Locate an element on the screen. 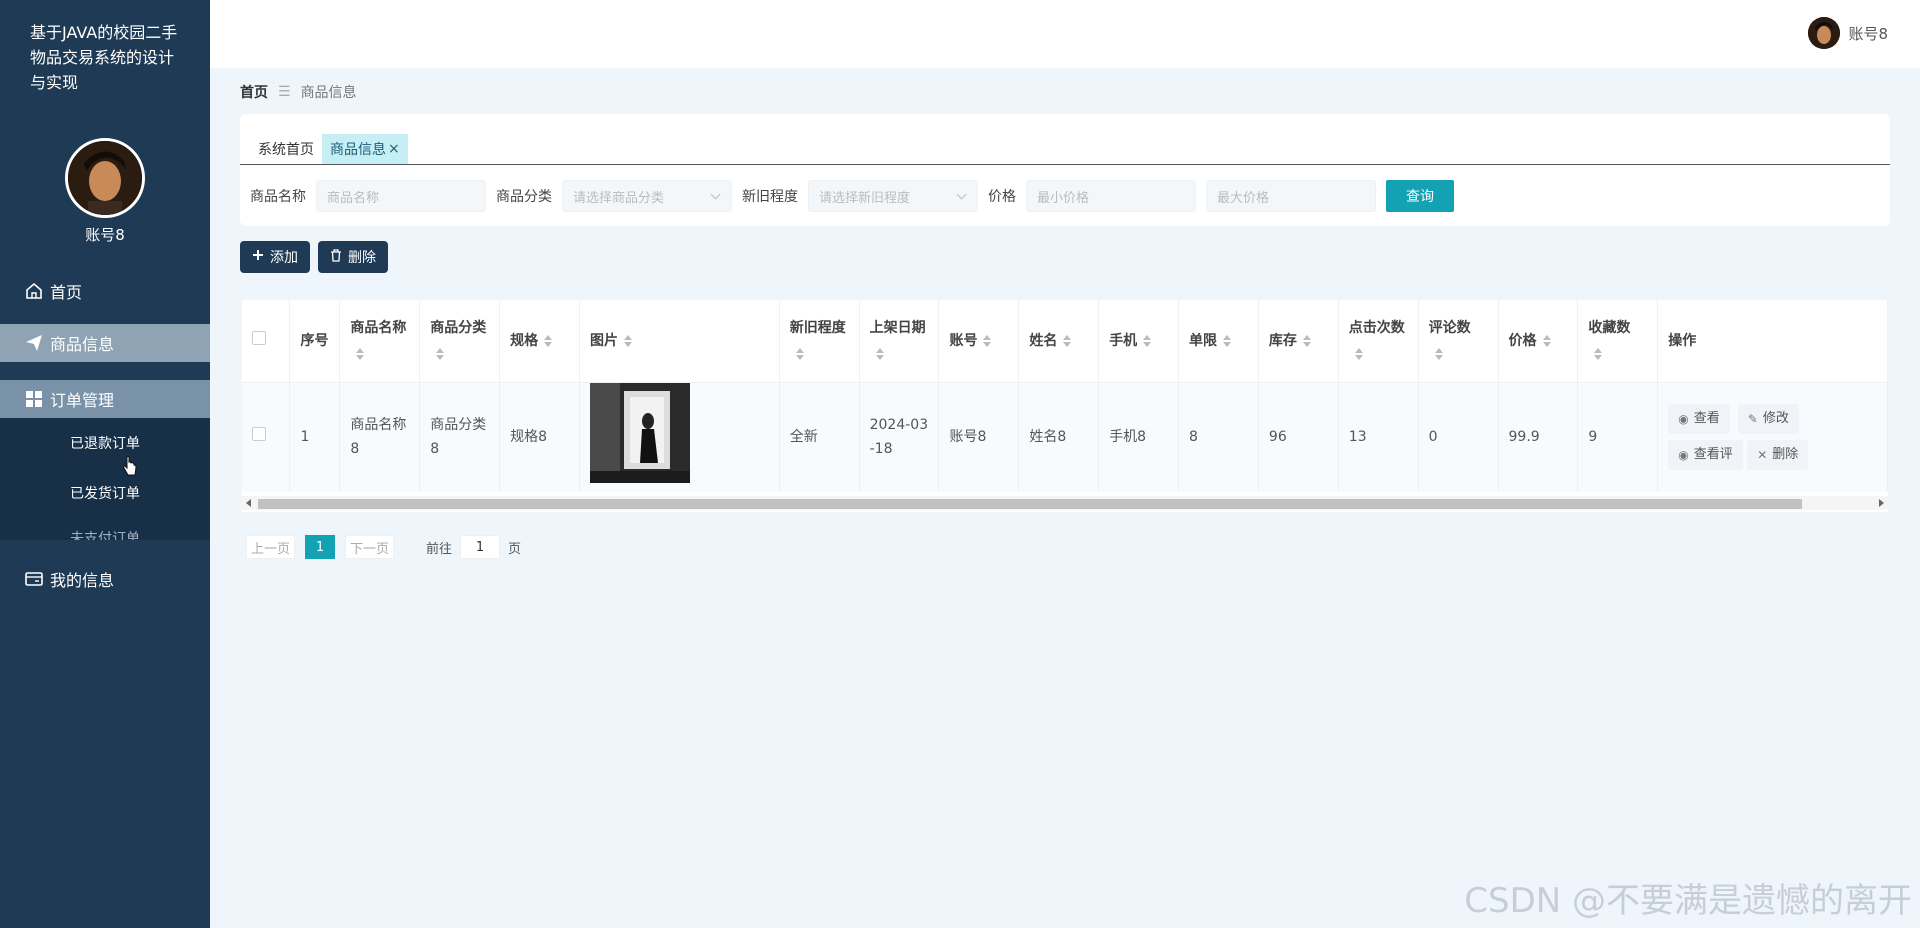 The height and width of the screenshot is (928, 1920). home-icon is located at coordinates (34, 291).